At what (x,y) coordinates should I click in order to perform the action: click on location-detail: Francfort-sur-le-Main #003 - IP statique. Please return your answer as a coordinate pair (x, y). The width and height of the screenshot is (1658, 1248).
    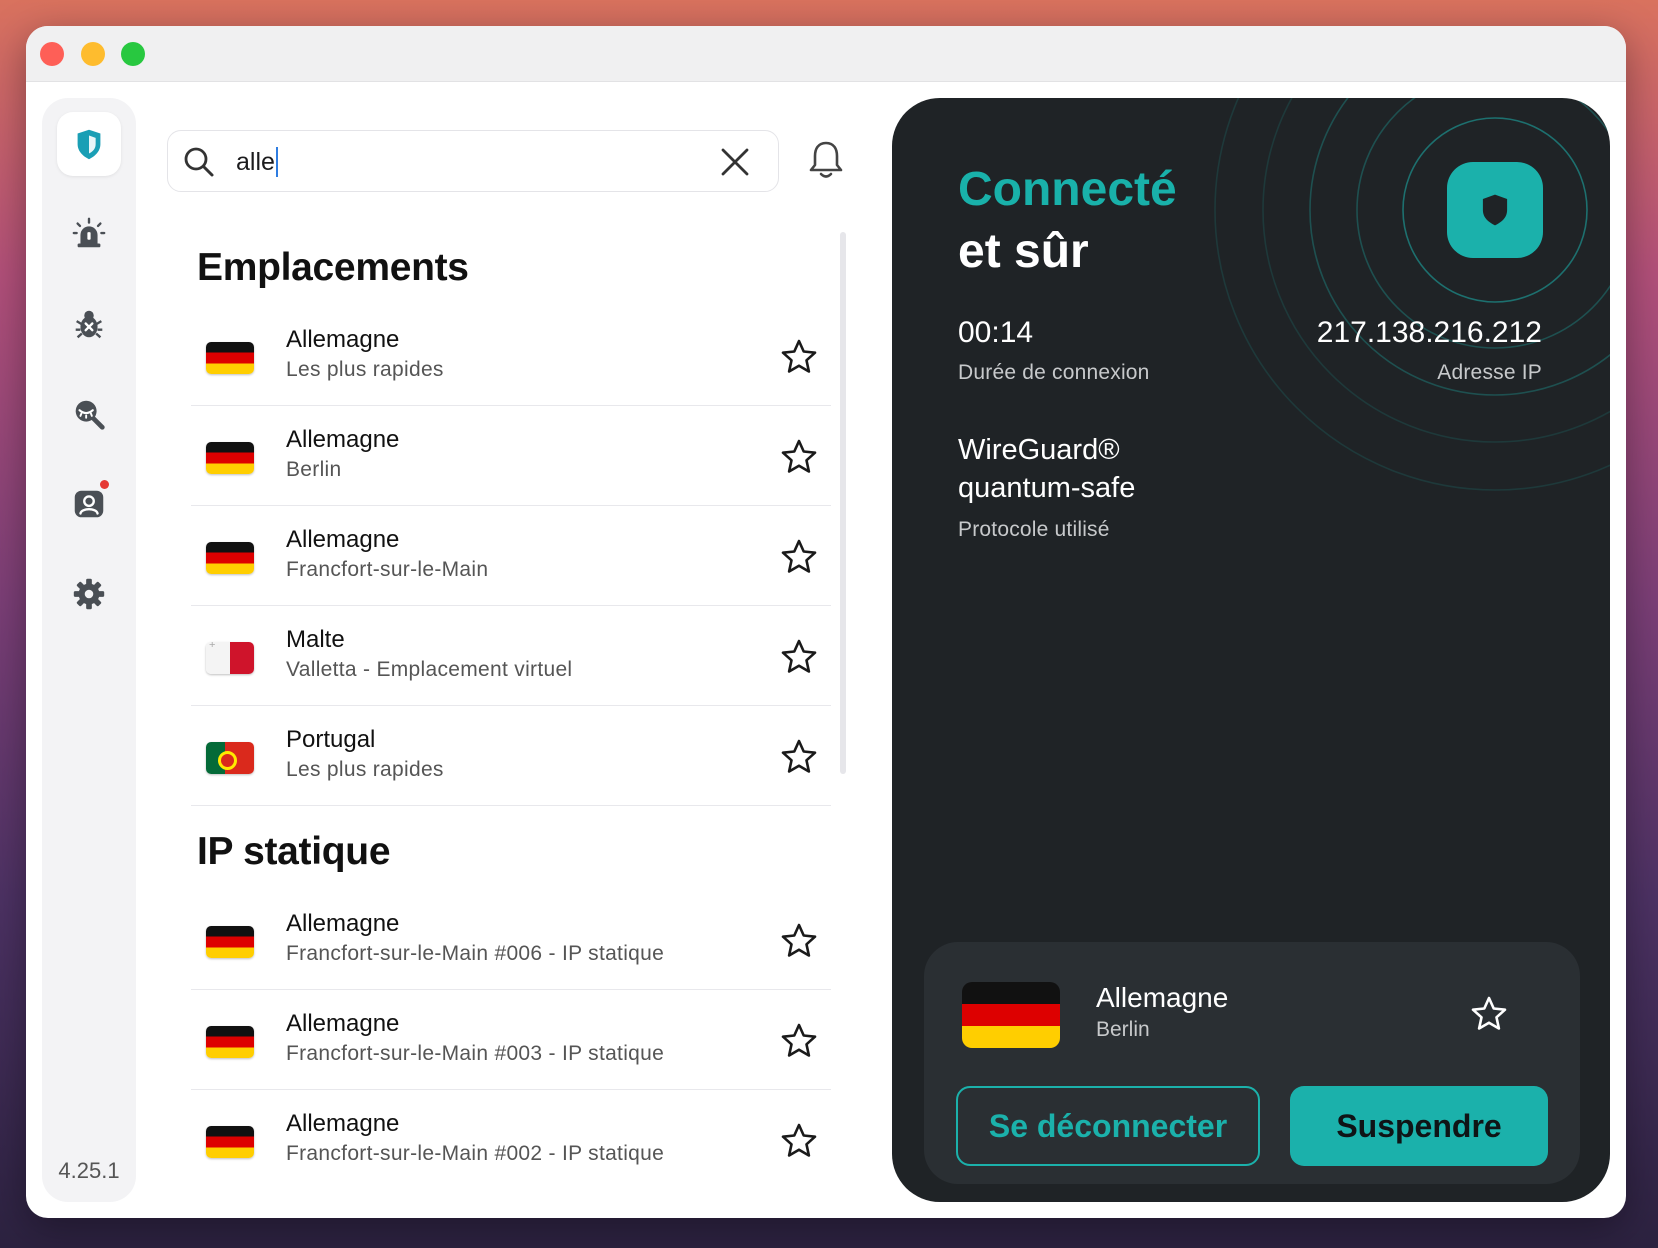
    Looking at the image, I should click on (475, 1053).